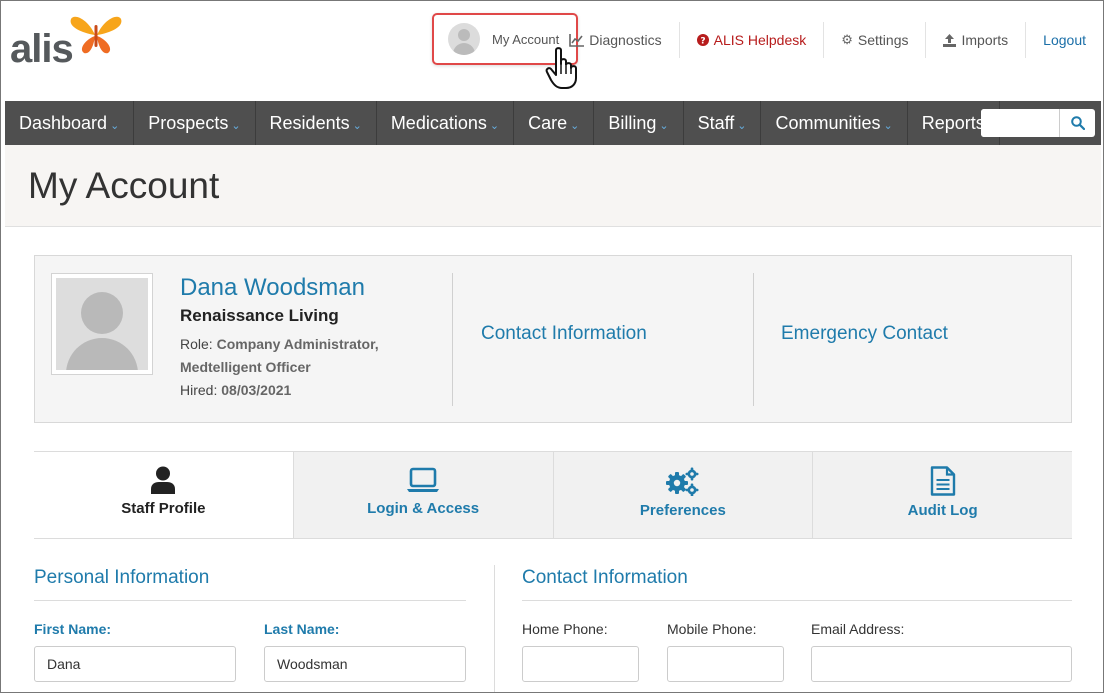 The height and width of the screenshot is (693, 1104). What do you see at coordinates (438, 122) in the screenshot?
I see `nav-label: Medications` at bounding box center [438, 122].